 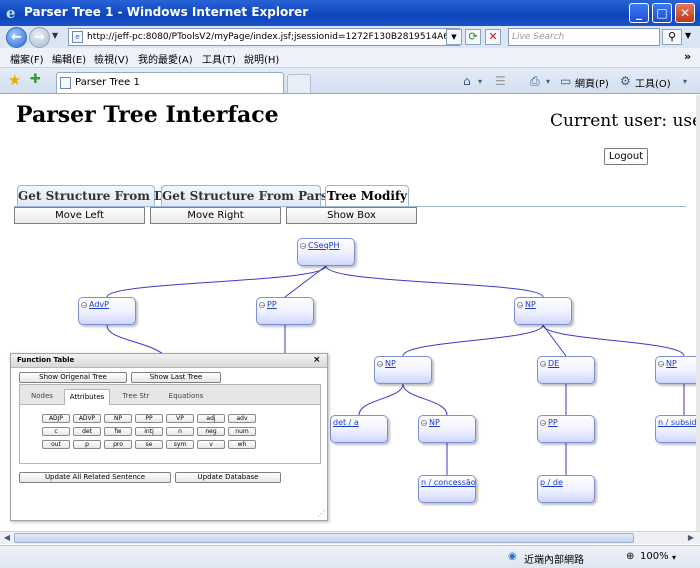 I want to click on attribute-tag-button: adv, so click(x=242, y=418).